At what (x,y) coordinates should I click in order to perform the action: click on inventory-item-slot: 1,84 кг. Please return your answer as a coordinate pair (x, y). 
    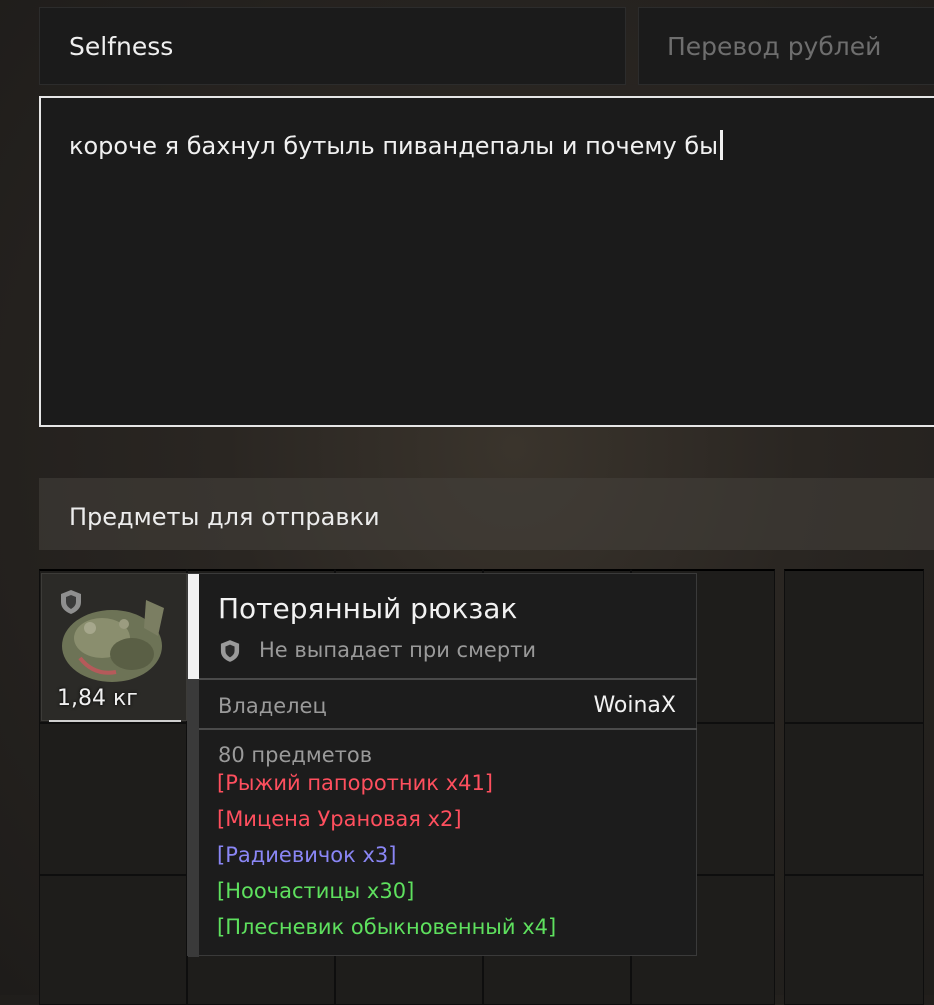
    Looking at the image, I should click on (114, 647).